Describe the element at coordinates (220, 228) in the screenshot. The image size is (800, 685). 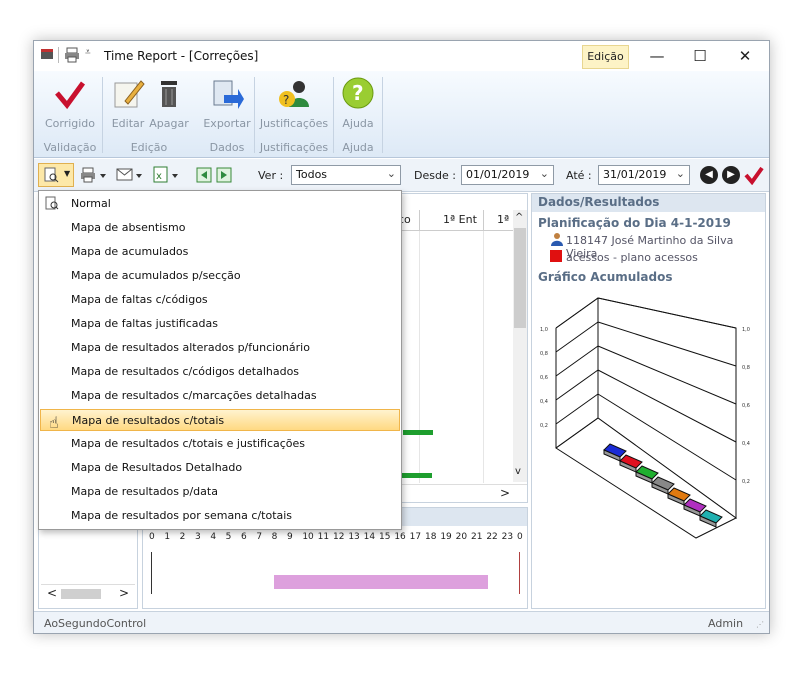
I see `menu-item: Mapa de absentismo` at that location.